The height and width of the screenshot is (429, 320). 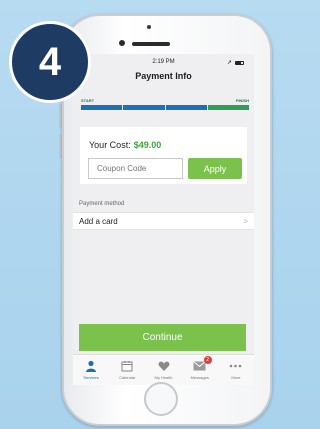 I want to click on add-card-row: Add a card >, so click(x=163, y=221).